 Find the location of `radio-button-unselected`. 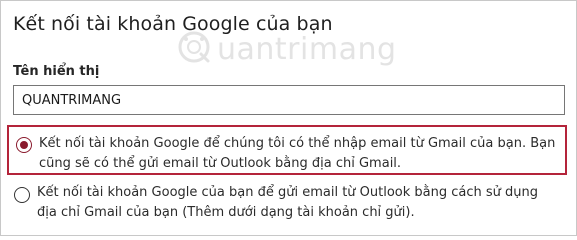

radio-button-unselected is located at coordinates (22, 195).